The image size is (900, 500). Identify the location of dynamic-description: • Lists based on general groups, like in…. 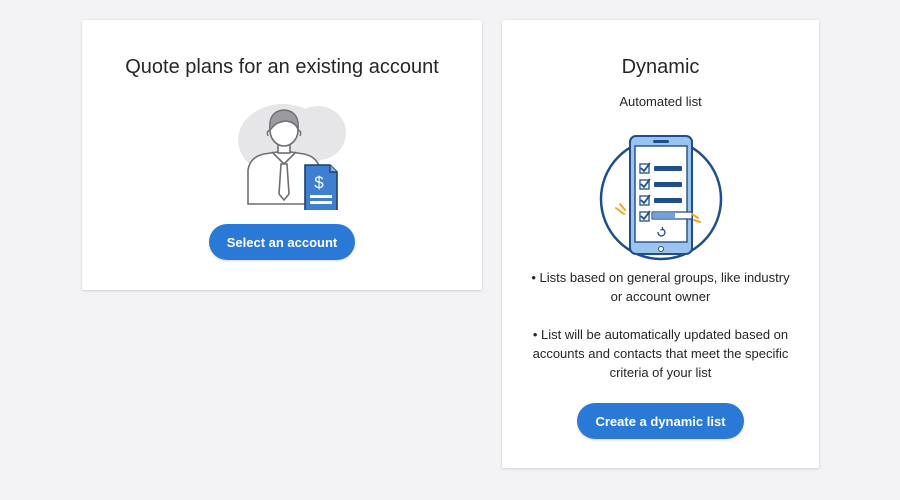
(660, 334).